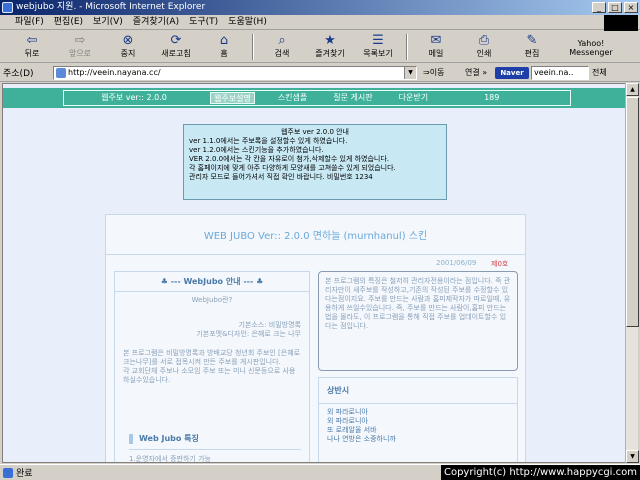 The height and width of the screenshot is (480, 640). I want to click on menu-file: 파일(F), so click(29, 22).